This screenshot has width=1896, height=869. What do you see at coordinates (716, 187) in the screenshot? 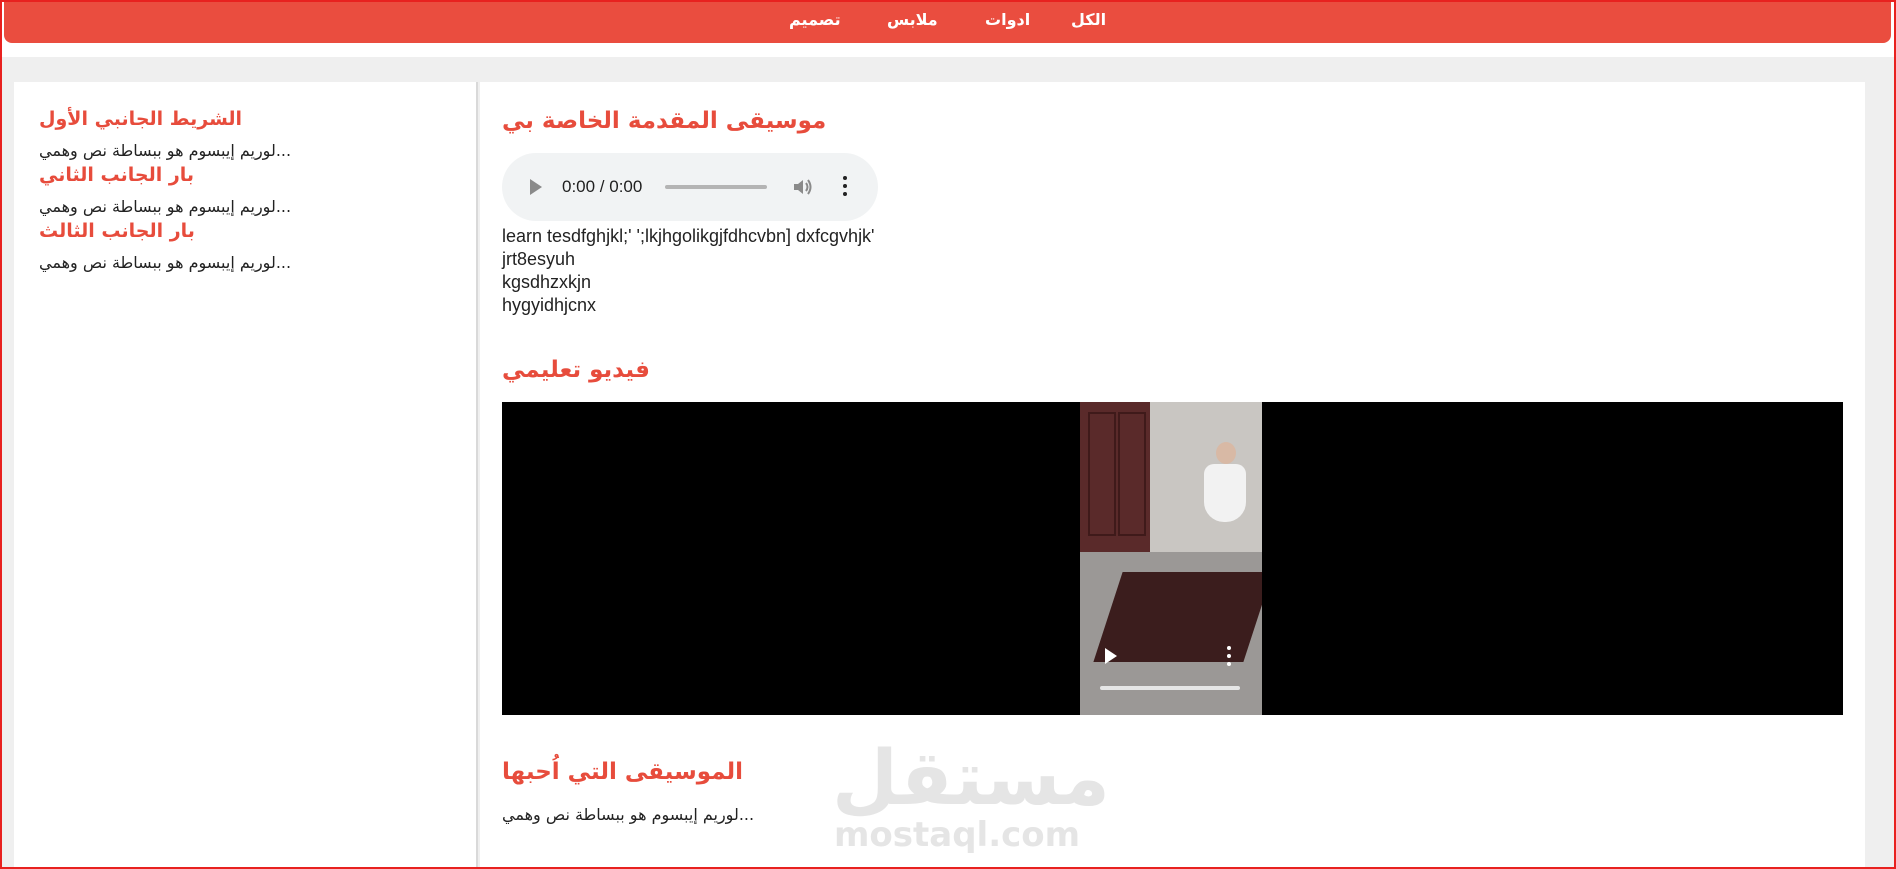
I see `audio-progress-bar` at bounding box center [716, 187].